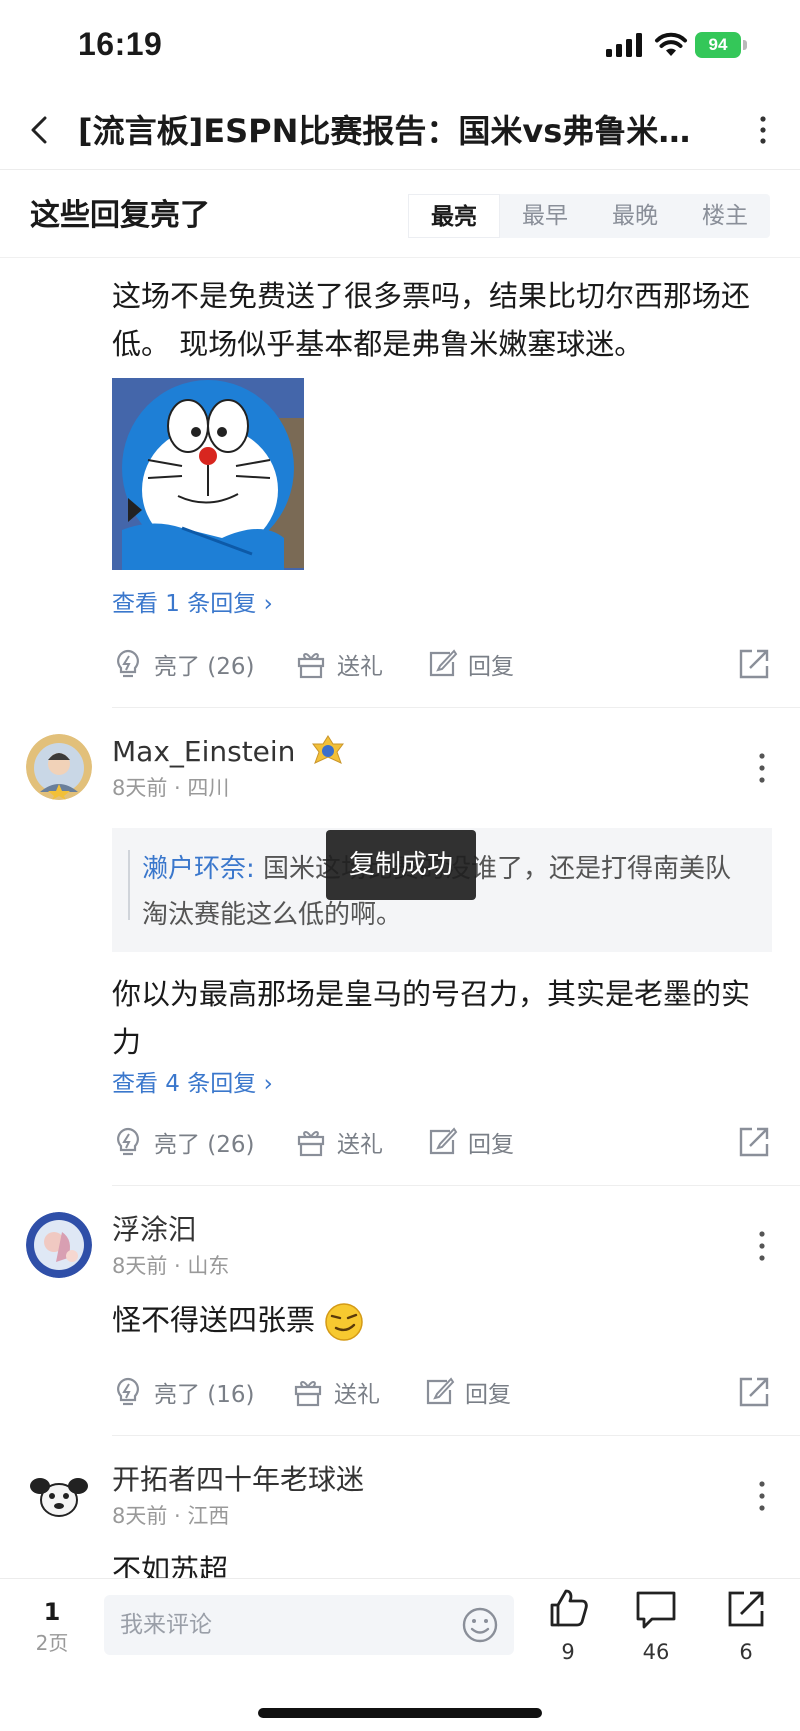 The height and width of the screenshot is (1731, 800). I want to click on author-name-text: Max_Einstein, so click(204, 751).